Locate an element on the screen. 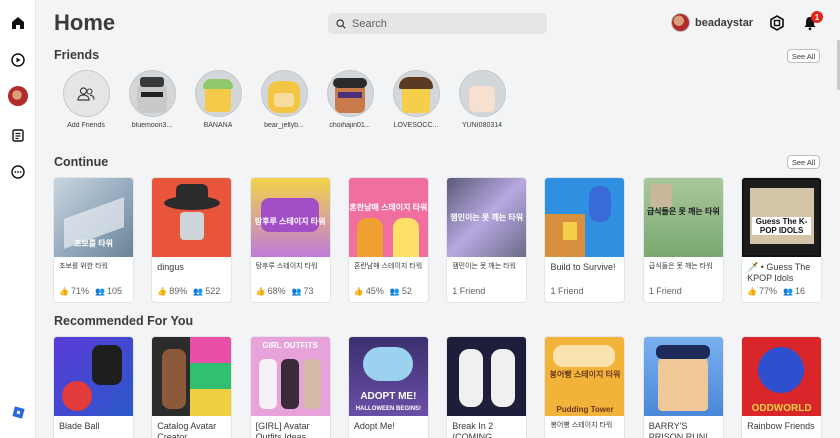 This screenshot has width=840, height=438. discover-icon is located at coordinates (18, 60).